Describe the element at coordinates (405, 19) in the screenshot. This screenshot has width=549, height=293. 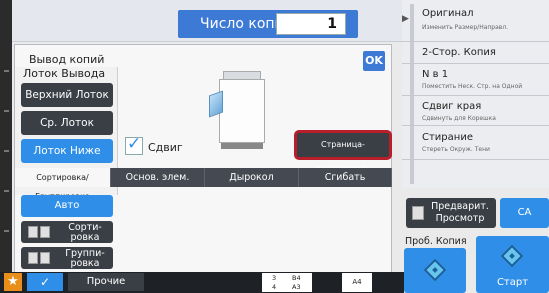
I see `play-arrow-icon: ▶` at that location.